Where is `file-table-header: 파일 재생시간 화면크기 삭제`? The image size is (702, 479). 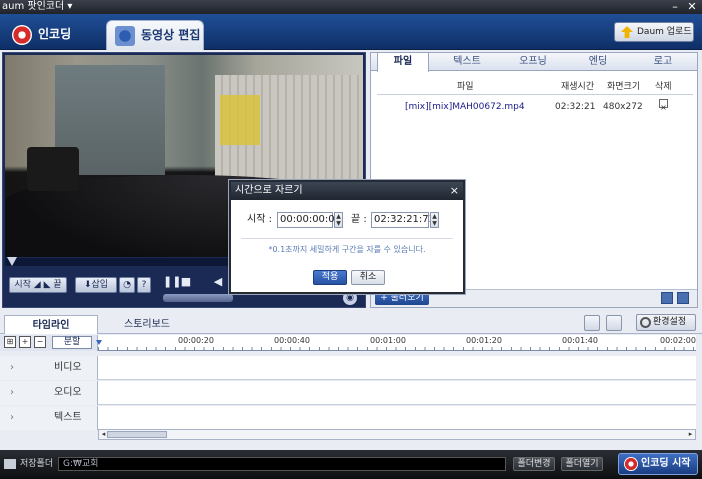
file-table-header: 파일 재생시간 화면크기 삭제 is located at coordinates (535, 87).